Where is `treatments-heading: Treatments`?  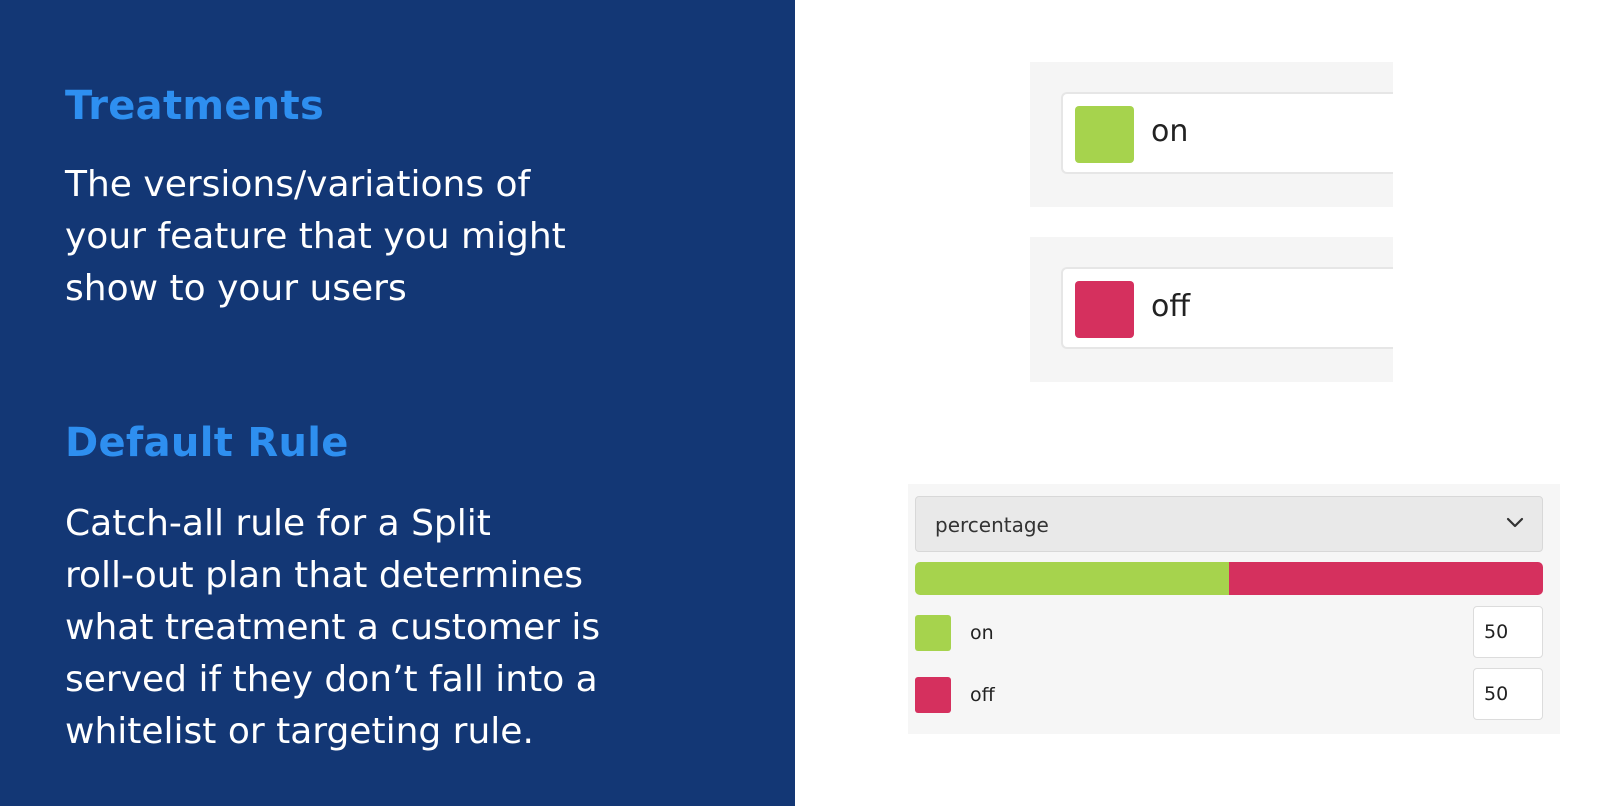 treatments-heading: Treatments is located at coordinates (195, 106).